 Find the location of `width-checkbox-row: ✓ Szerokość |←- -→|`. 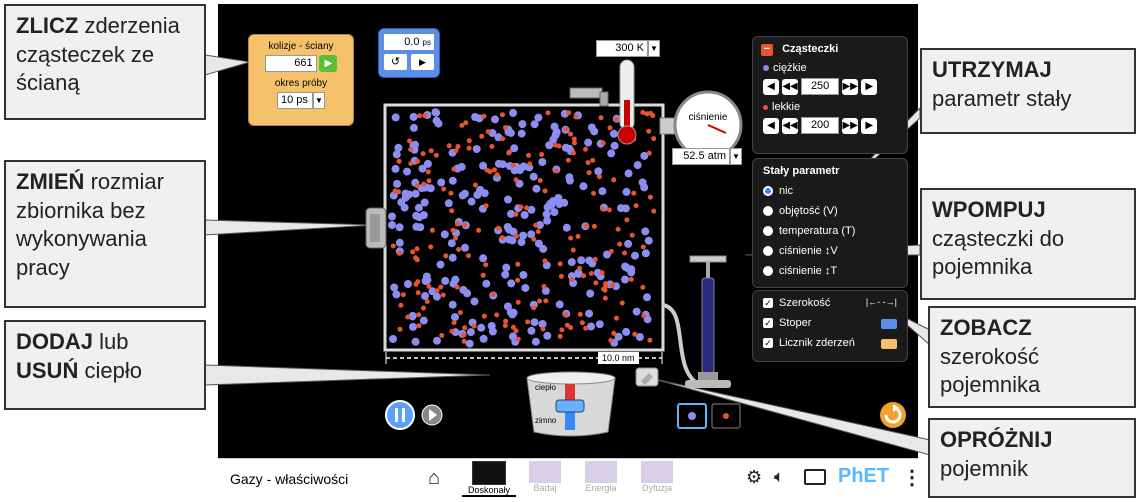

width-checkbox-row: ✓ Szerokość |←- -→| is located at coordinates (830, 306).